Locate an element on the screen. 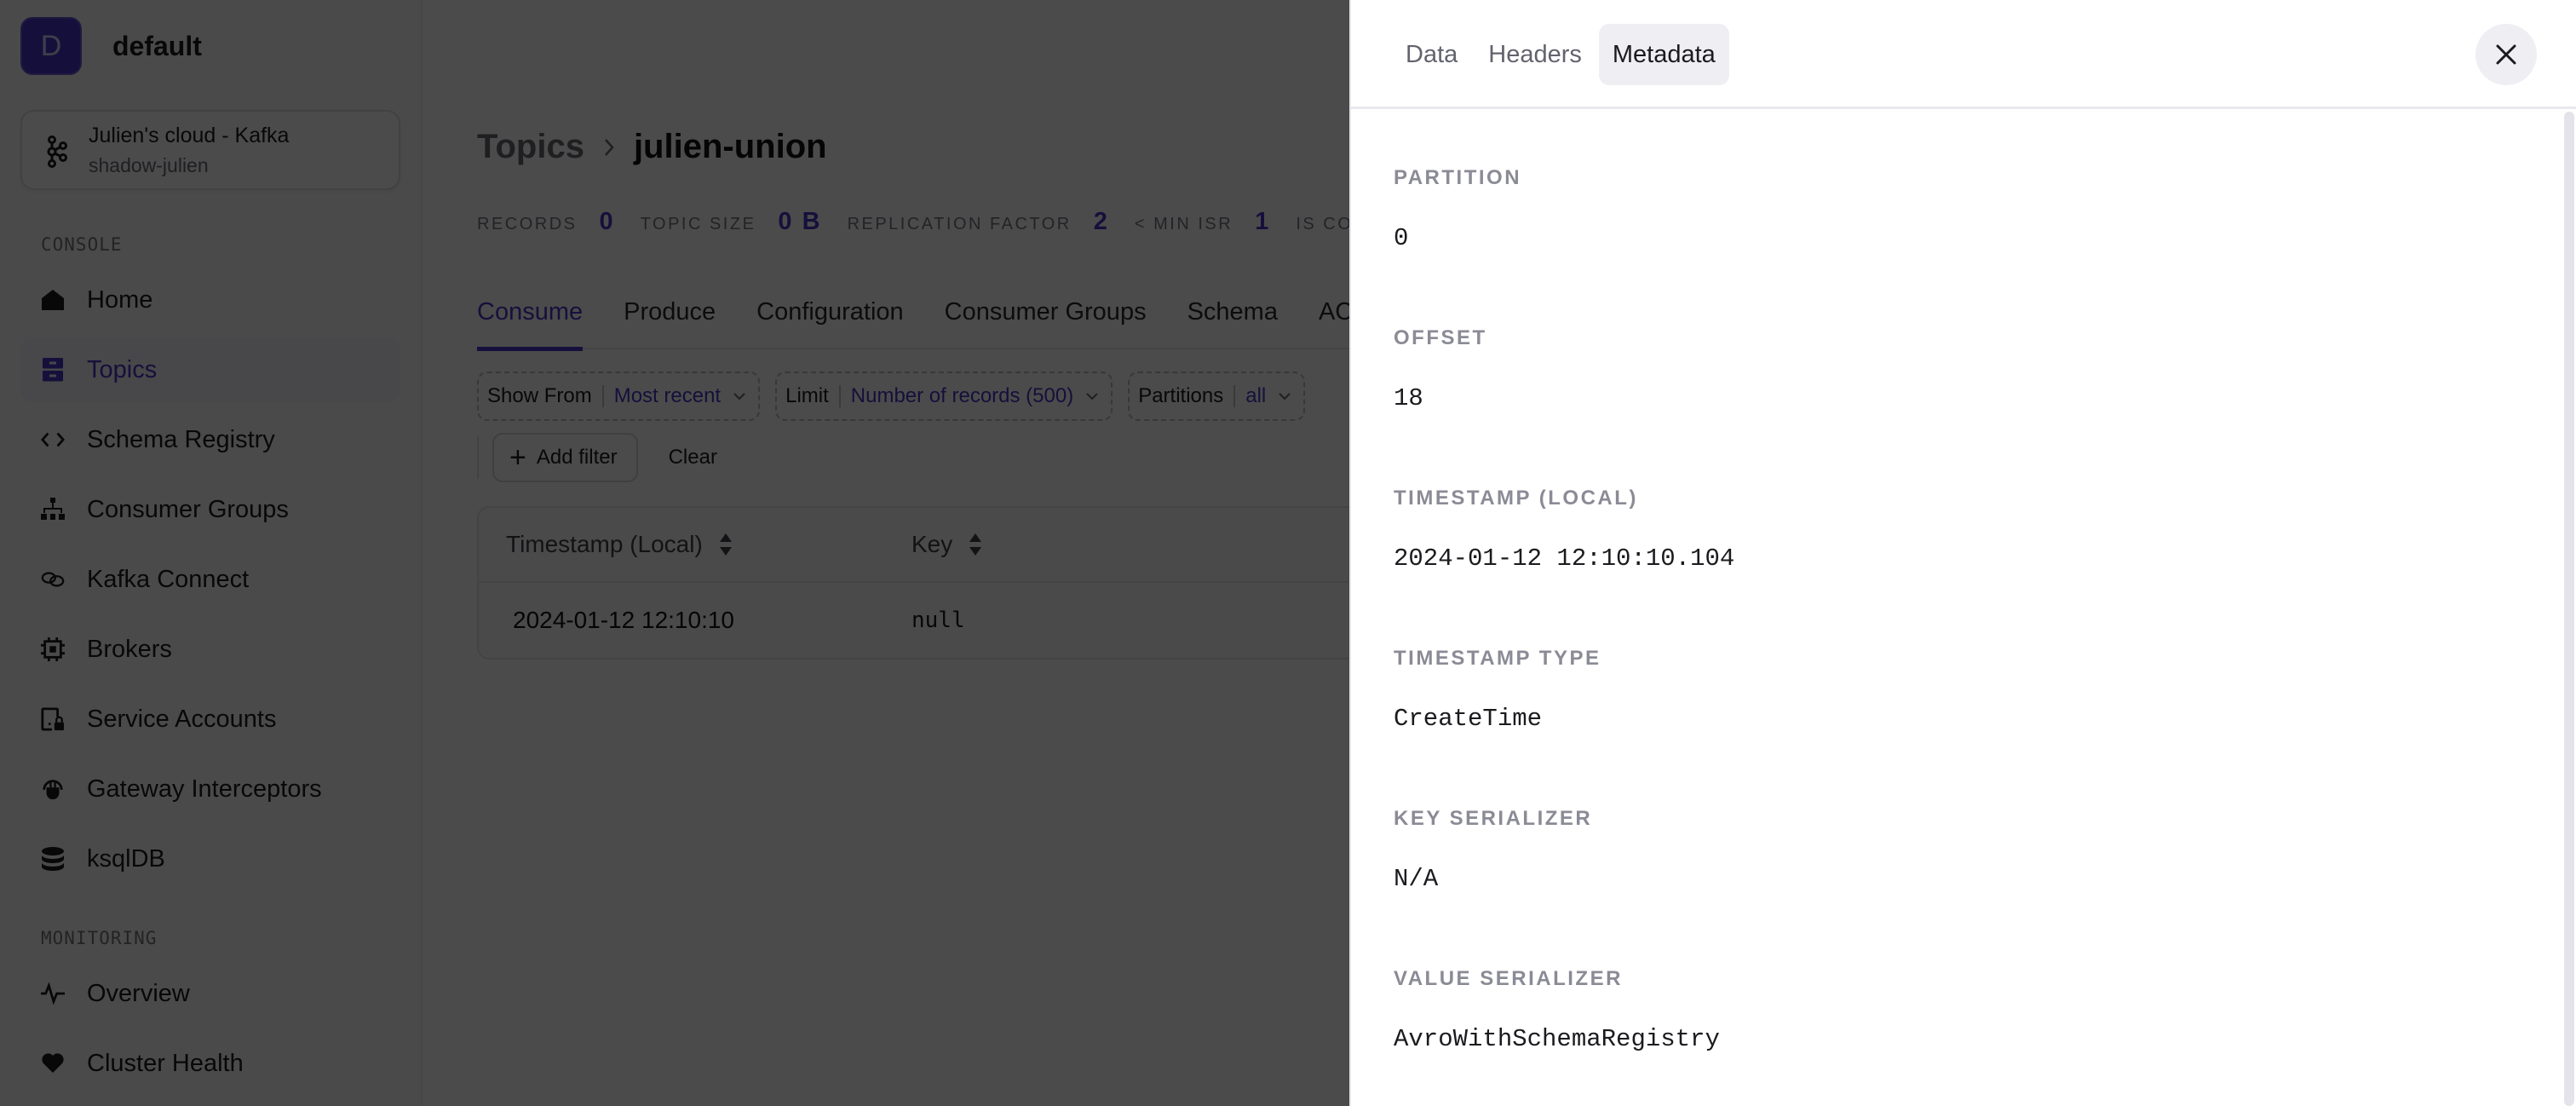  meta-value: 18 is located at coordinates (1408, 398).